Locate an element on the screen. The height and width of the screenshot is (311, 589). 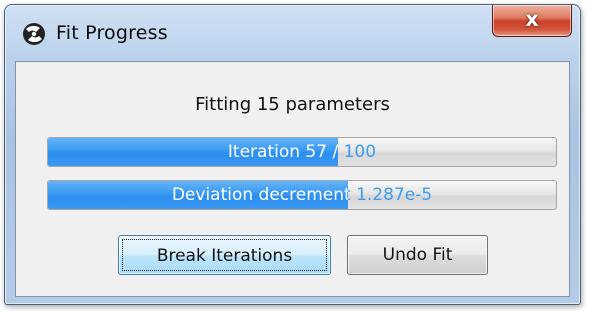
deviation-progress-clip: Deviation decrement 1.287e-5 is located at coordinates (198, 195).